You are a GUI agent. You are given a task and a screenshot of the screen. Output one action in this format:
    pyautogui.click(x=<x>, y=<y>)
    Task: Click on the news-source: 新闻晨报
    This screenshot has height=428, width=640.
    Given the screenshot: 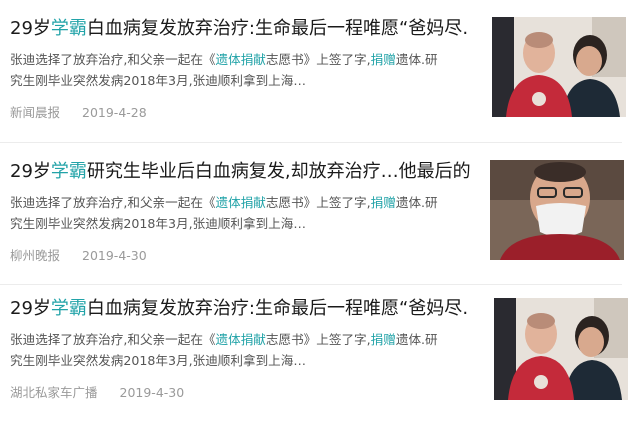 What is the action you would take?
    pyautogui.click(x=35, y=112)
    